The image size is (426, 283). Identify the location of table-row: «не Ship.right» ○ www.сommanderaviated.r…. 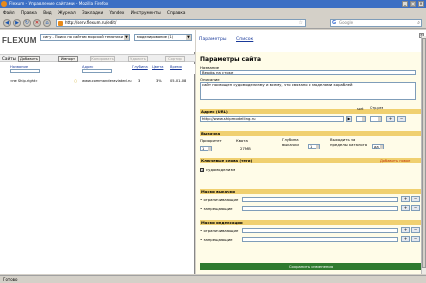
(97, 81).